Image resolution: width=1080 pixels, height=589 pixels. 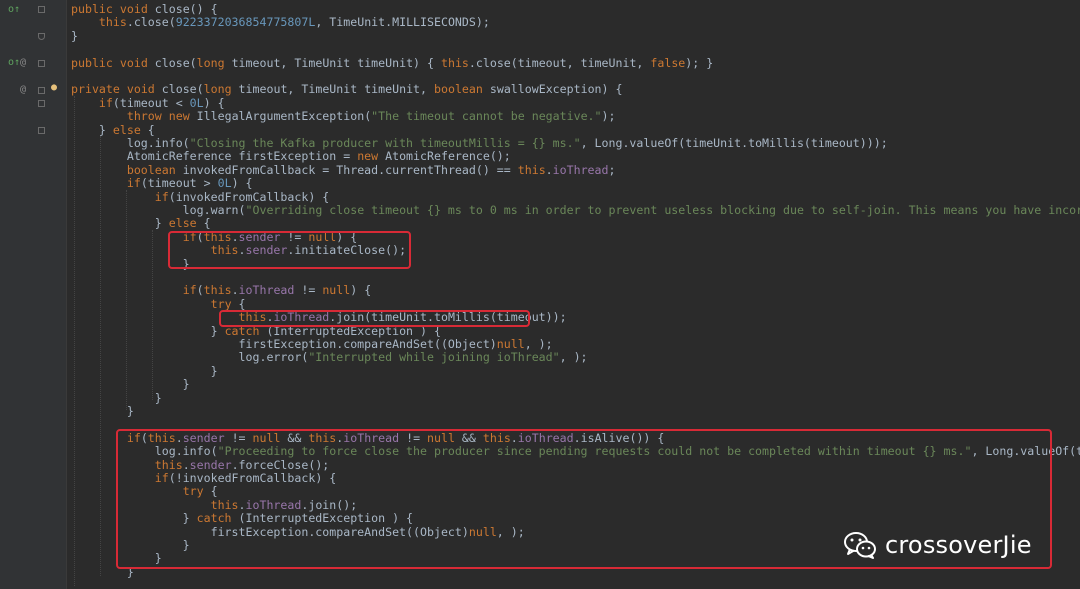 I want to click on lightbulb-icon: ●, so click(x=54, y=88).